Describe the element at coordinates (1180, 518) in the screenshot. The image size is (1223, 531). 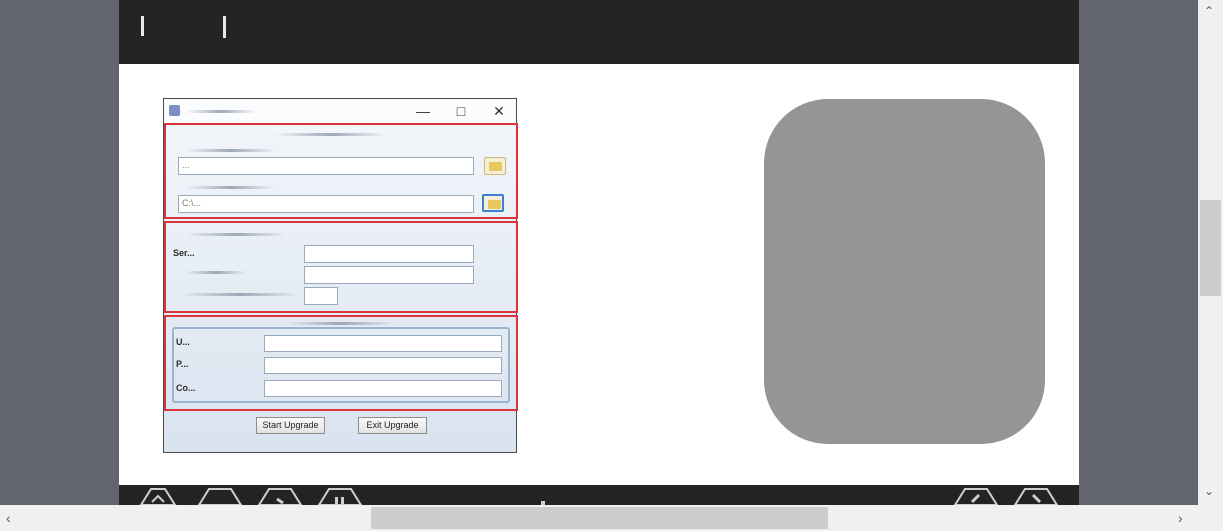
I see `chevron-right-icon: ›` at that location.